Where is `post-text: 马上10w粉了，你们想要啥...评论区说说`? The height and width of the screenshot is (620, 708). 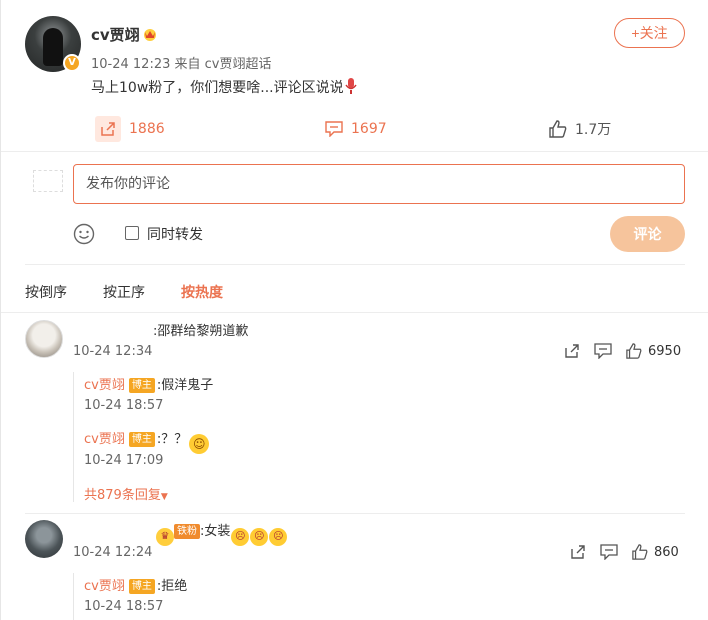 post-text: 马上10w粉了，你们想要啥...评论区说说 is located at coordinates (224, 87).